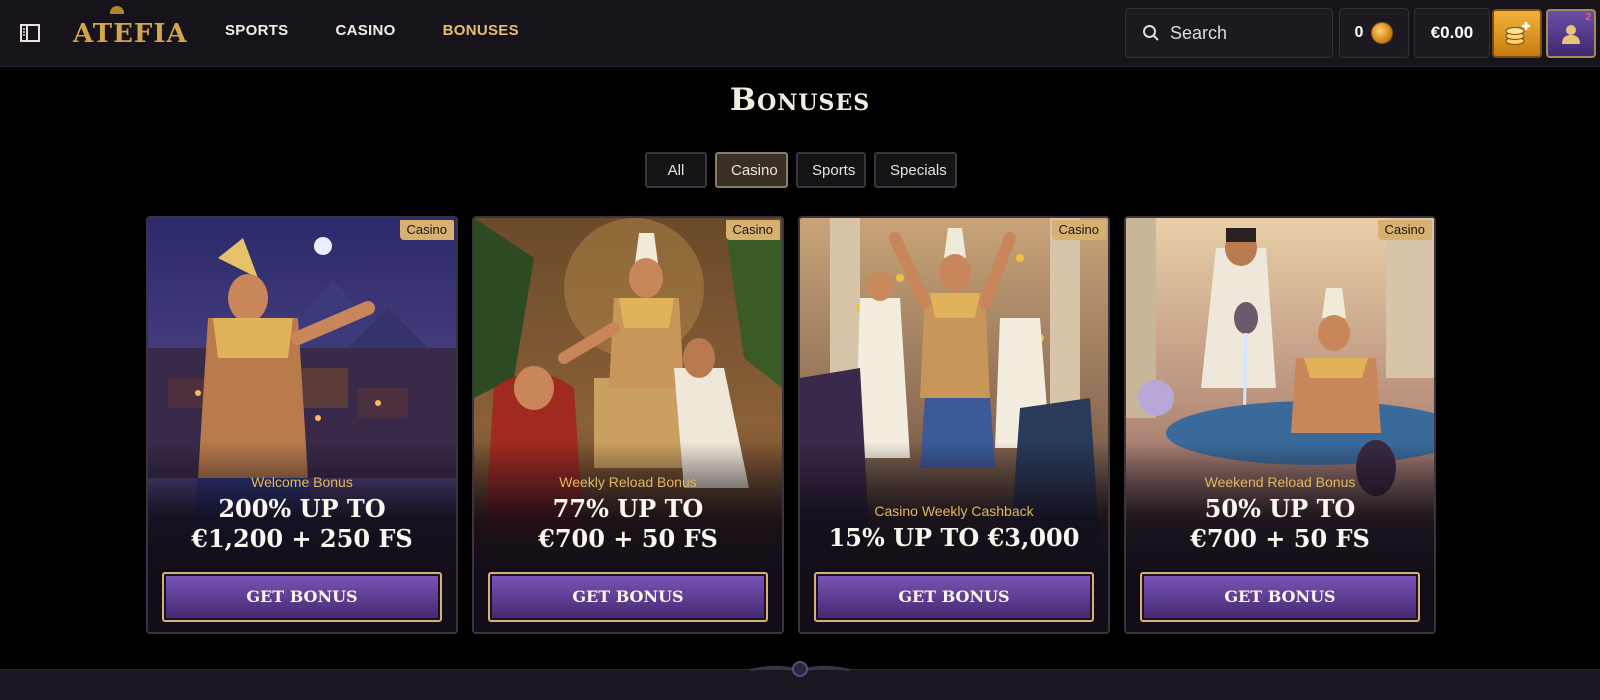 The image size is (1600, 700). What do you see at coordinates (1280, 482) in the screenshot?
I see `bonus-subtitle: Weekend Reload Bonus` at bounding box center [1280, 482].